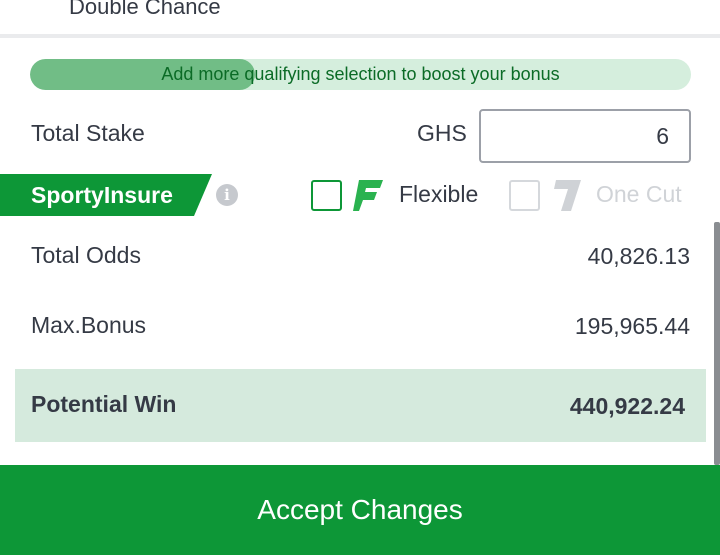 The image size is (720, 560). I want to click on sportyinsure-tag: SportyInsure, so click(106, 195).